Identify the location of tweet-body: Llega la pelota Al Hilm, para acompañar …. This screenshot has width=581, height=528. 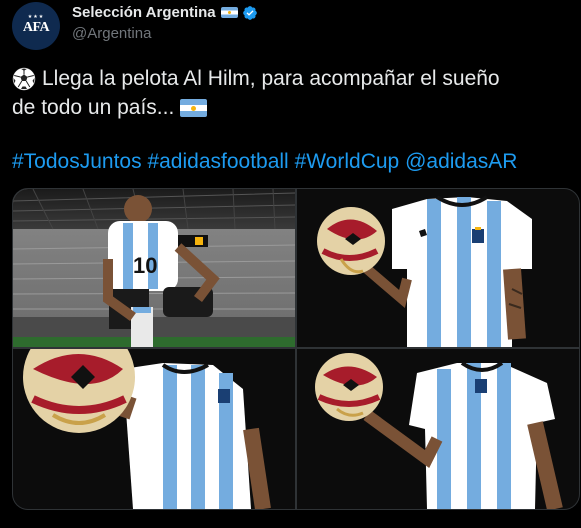
(292, 93).